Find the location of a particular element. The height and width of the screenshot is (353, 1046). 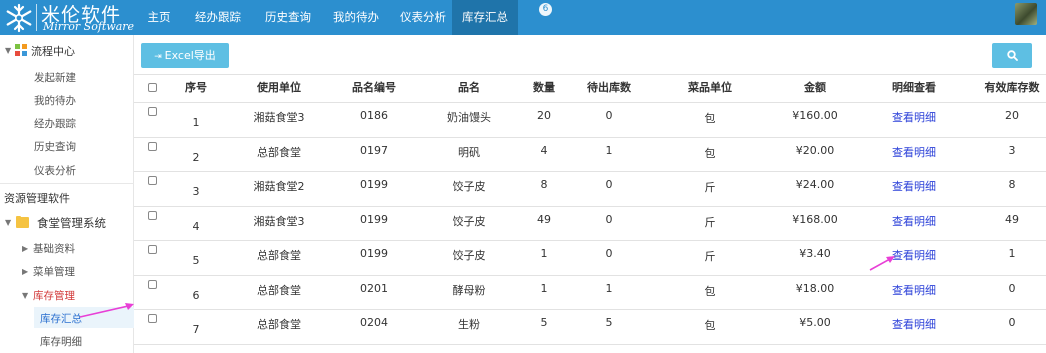

column-header-no: 序号 is located at coordinates (196, 88).